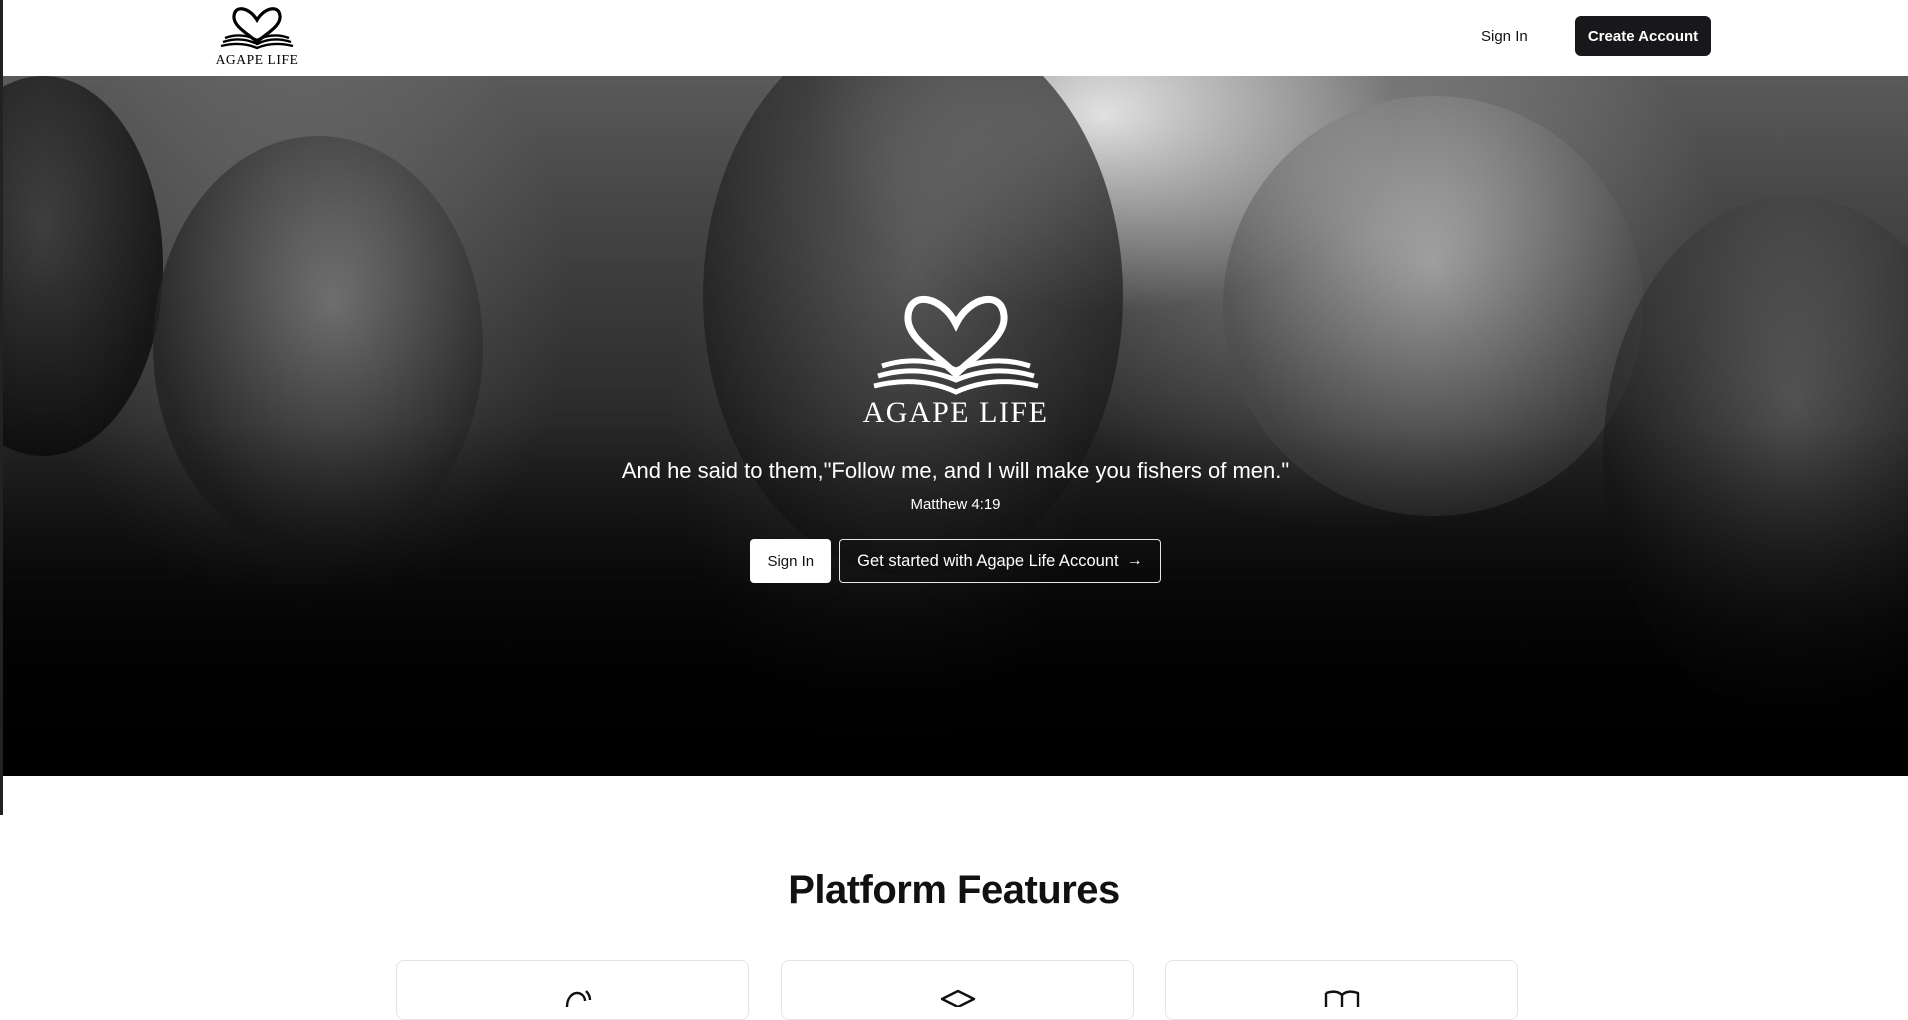  Describe the element at coordinates (1341, 998) in the screenshot. I see `book-open-icon` at that location.